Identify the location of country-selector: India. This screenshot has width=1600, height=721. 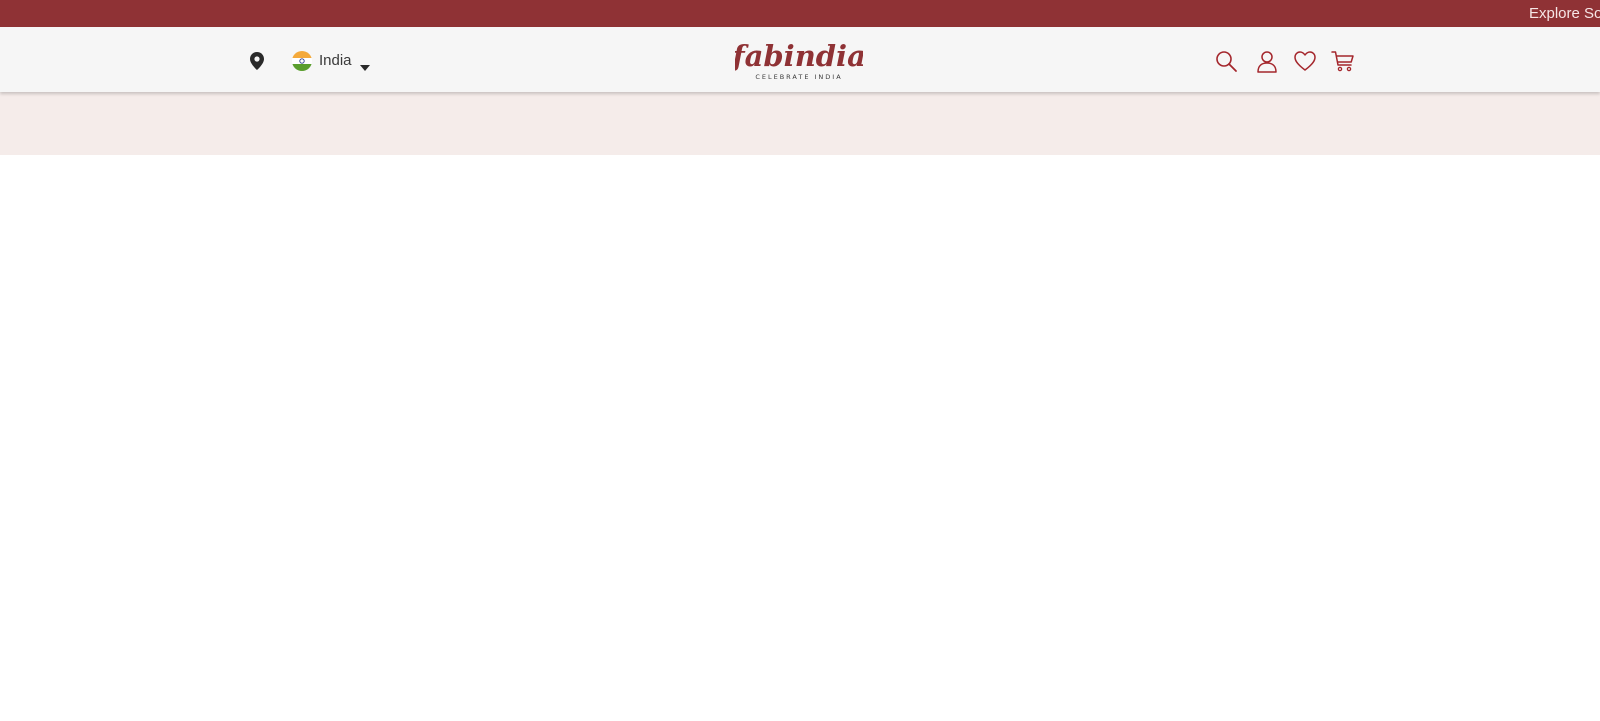
(331, 61).